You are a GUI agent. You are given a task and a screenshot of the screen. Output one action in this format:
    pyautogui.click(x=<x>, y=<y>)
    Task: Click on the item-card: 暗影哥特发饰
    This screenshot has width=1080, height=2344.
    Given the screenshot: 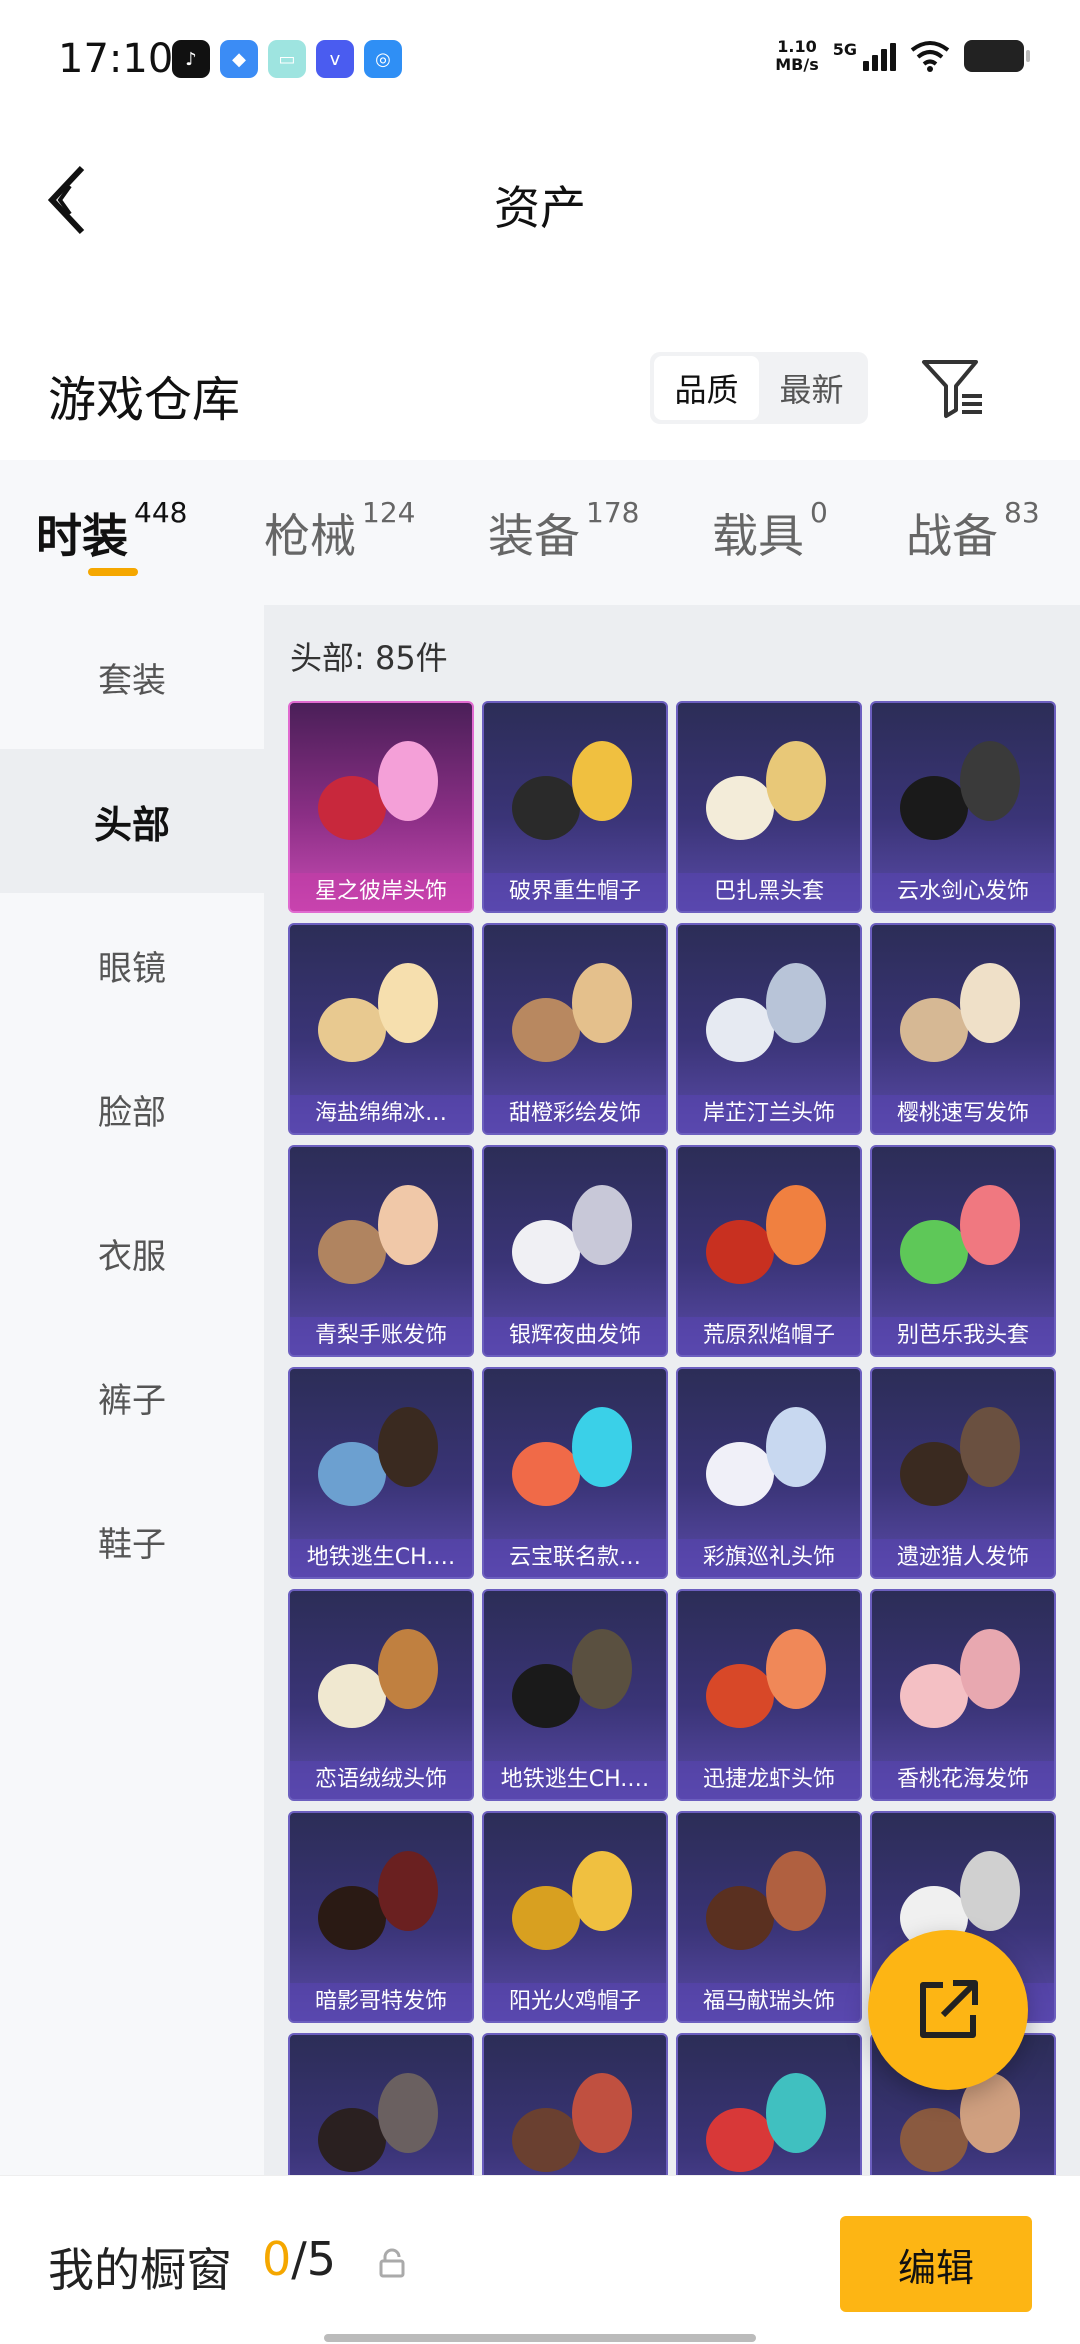 What is the action you would take?
    pyautogui.click(x=381, y=1917)
    